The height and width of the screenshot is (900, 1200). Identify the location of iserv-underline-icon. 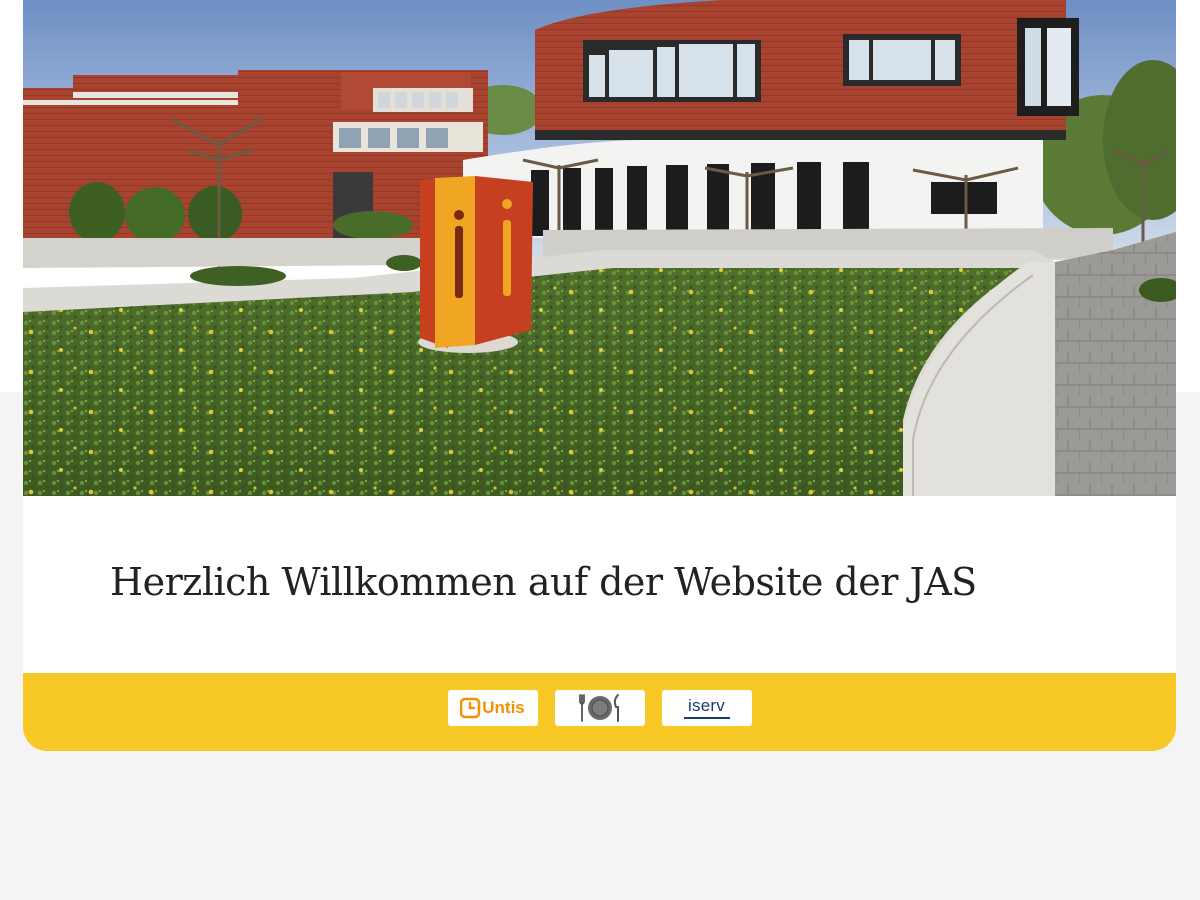
(706, 718).